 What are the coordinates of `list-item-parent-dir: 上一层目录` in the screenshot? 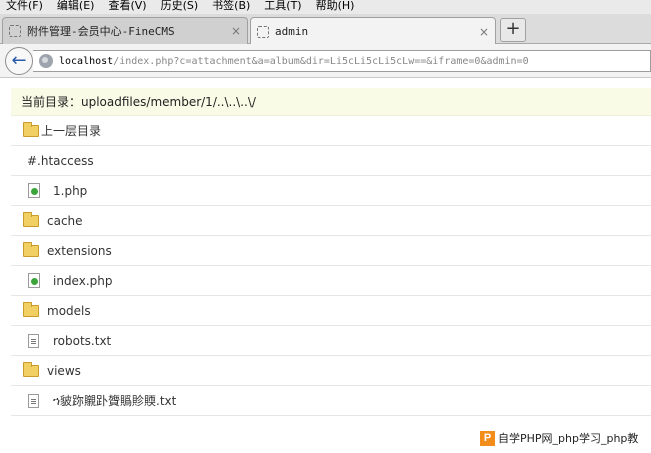 It's located at (331, 131).